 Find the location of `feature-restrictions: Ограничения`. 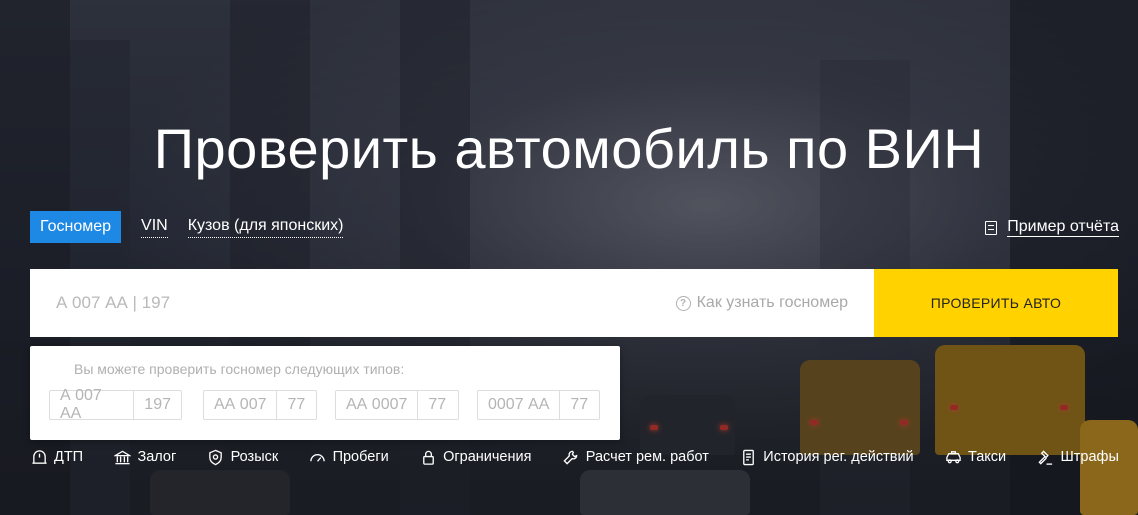

feature-restrictions: Ограничения is located at coordinates (475, 457).